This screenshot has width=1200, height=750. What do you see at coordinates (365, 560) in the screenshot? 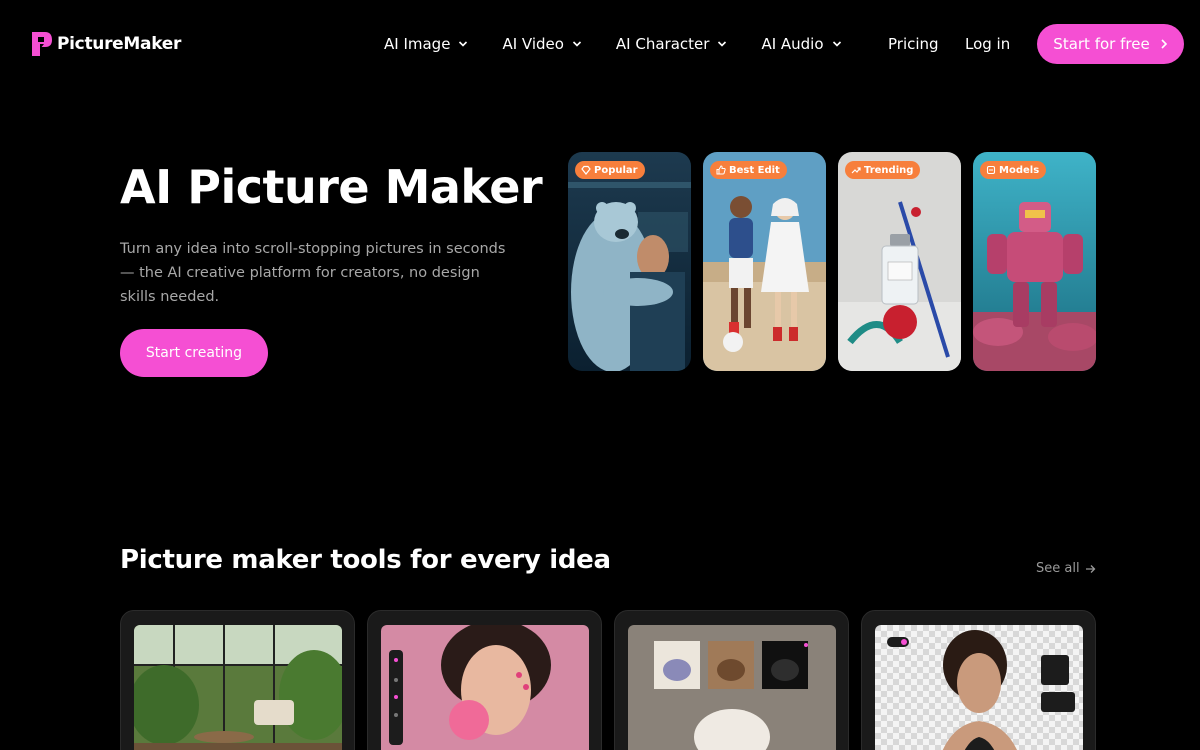
I see `tools-section-title: Picture maker tools for every idea` at bounding box center [365, 560].